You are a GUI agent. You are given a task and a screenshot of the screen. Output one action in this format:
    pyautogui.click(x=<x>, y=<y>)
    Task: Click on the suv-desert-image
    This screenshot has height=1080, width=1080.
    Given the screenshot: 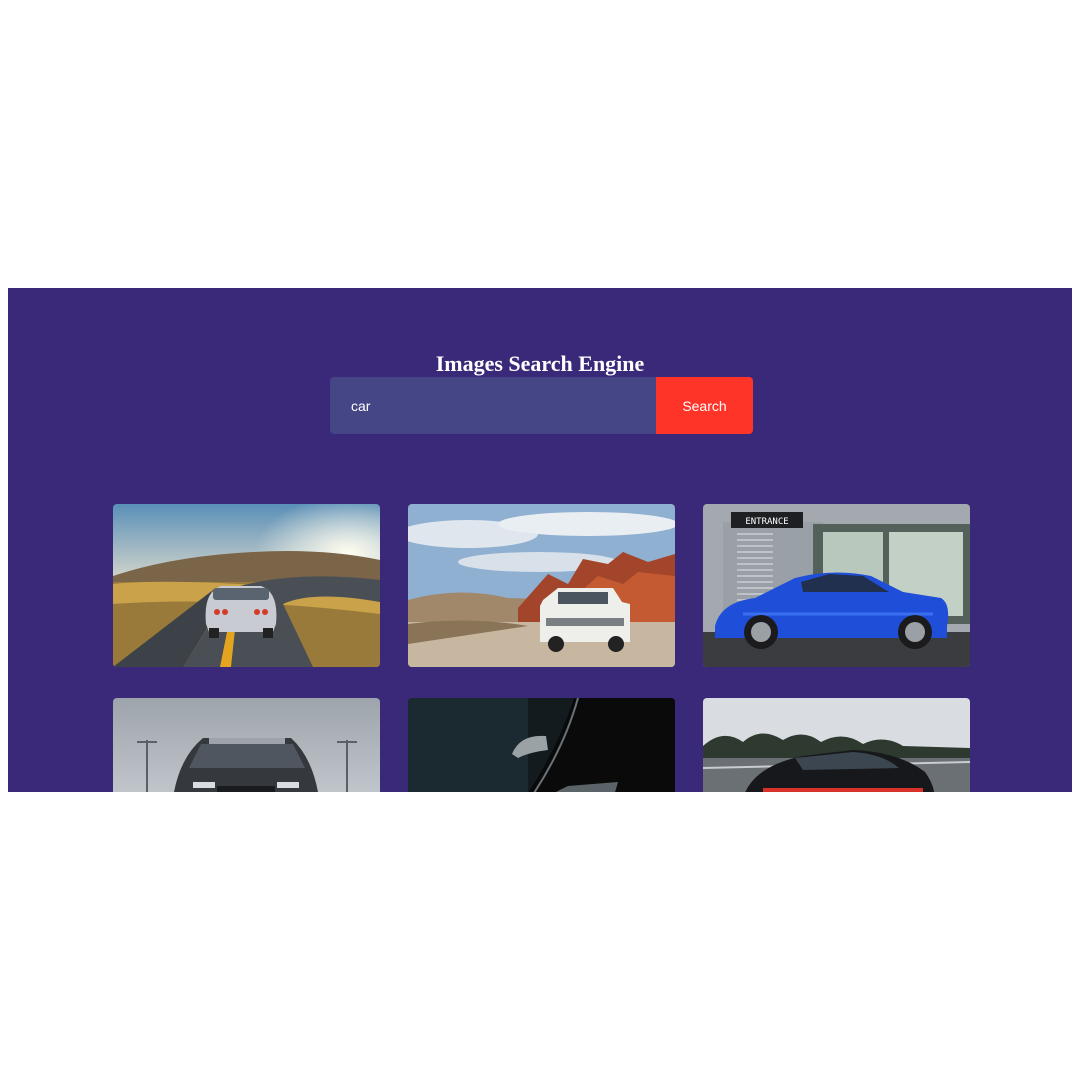 What is the action you would take?
    pyautogui.click(x=541, y=585)
    